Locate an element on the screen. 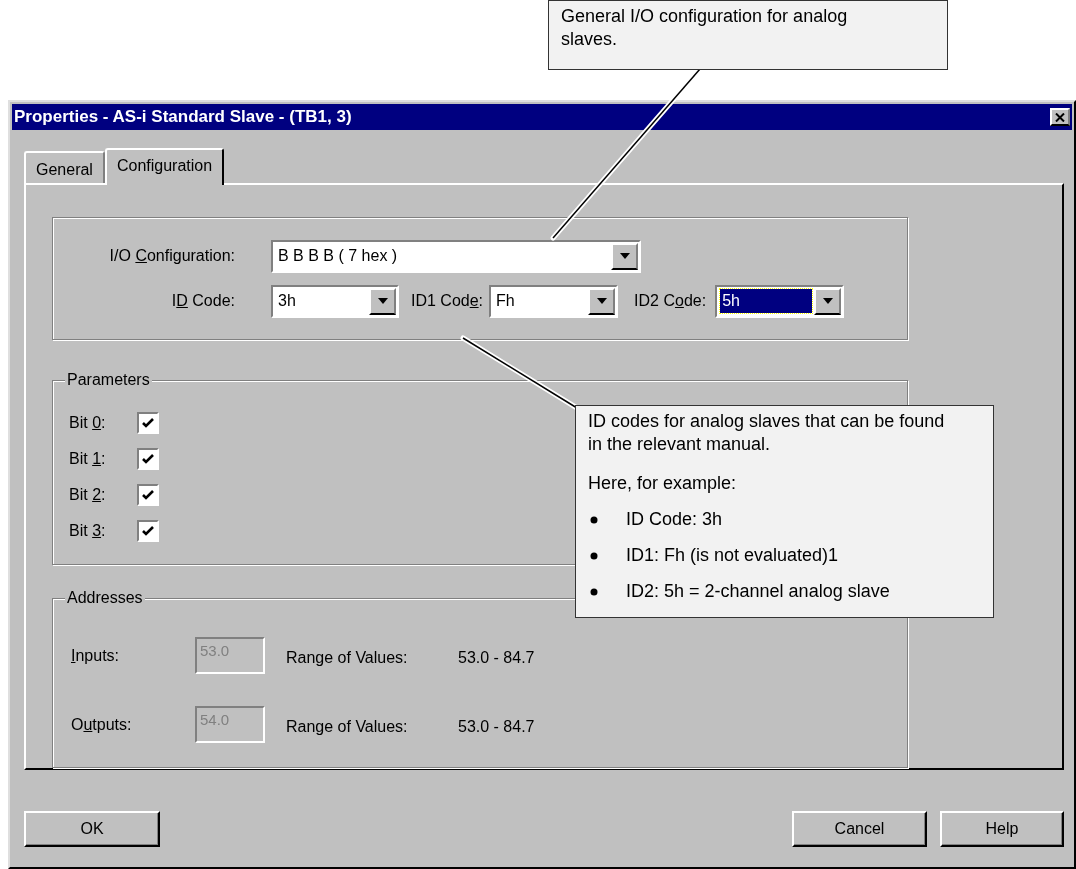  dropdown-field: B B B B ( 7 hex ) is located at coordinates (456, 256).